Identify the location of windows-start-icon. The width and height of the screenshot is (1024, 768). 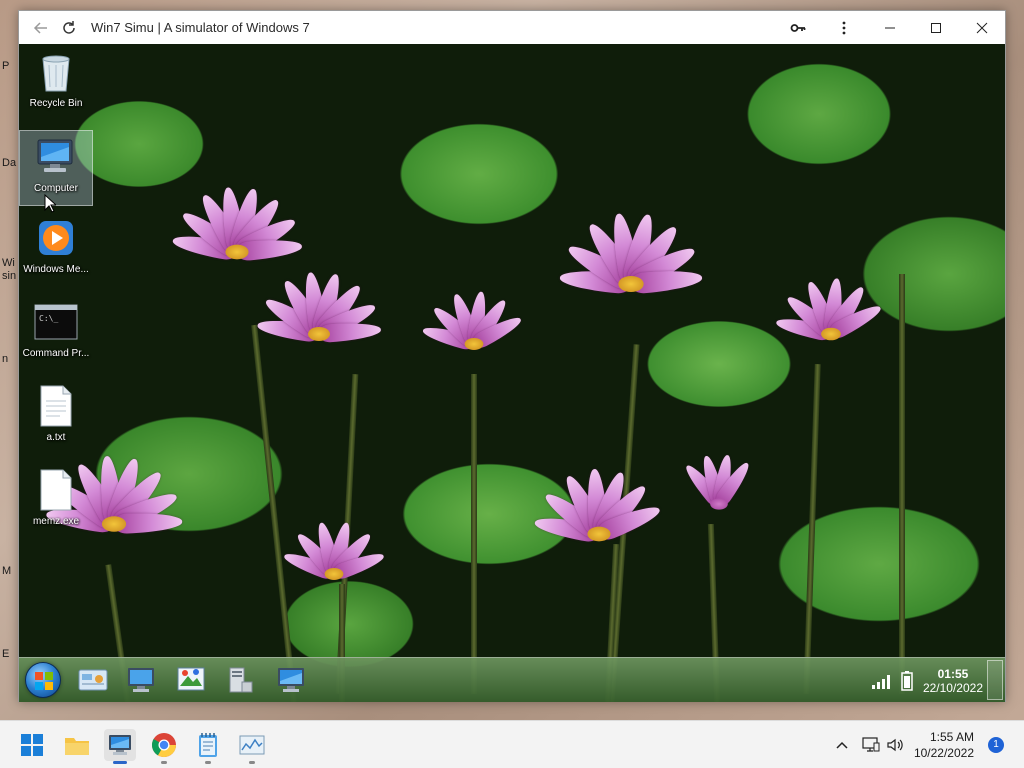
(32, 745).